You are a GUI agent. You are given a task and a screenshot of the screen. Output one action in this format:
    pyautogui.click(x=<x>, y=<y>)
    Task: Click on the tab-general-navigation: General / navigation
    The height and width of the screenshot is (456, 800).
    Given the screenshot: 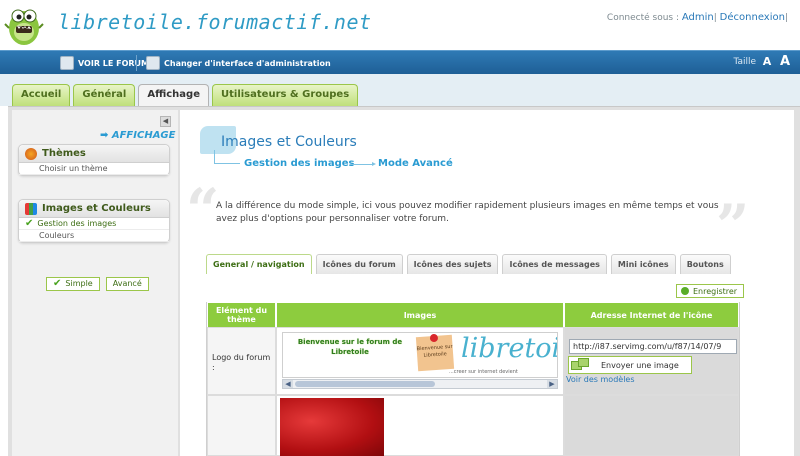 What is the action you would take?
    pyautogui.click(x=259, y=264)
    